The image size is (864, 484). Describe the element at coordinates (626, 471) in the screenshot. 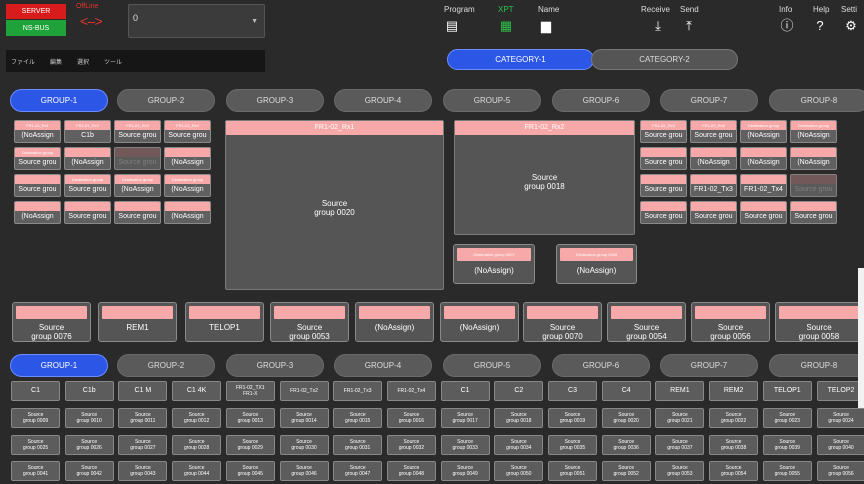

I see `source-button: Source group 0052` at that location.